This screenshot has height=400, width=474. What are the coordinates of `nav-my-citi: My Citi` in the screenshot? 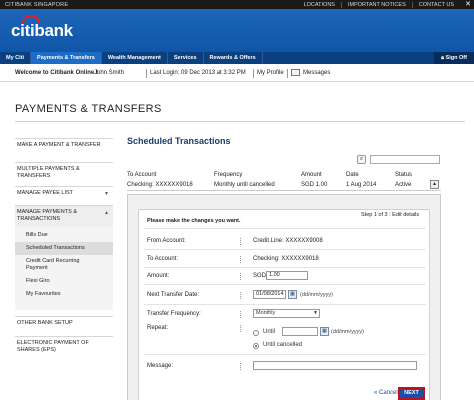 It's located at (16, 58).